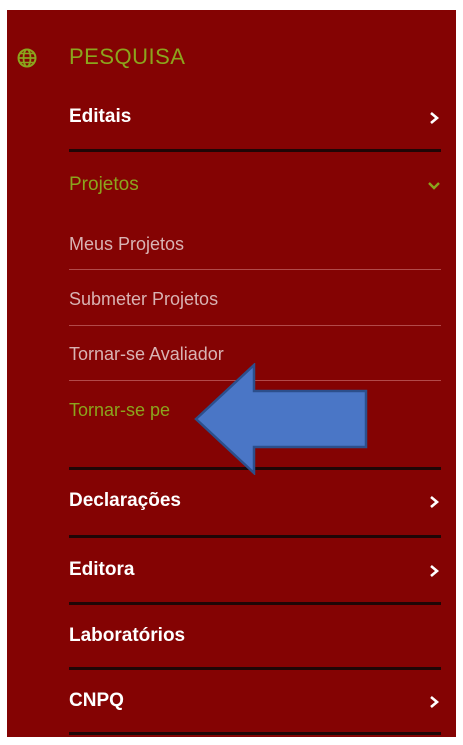  I want to click on globe-icon, so click(27, 58).